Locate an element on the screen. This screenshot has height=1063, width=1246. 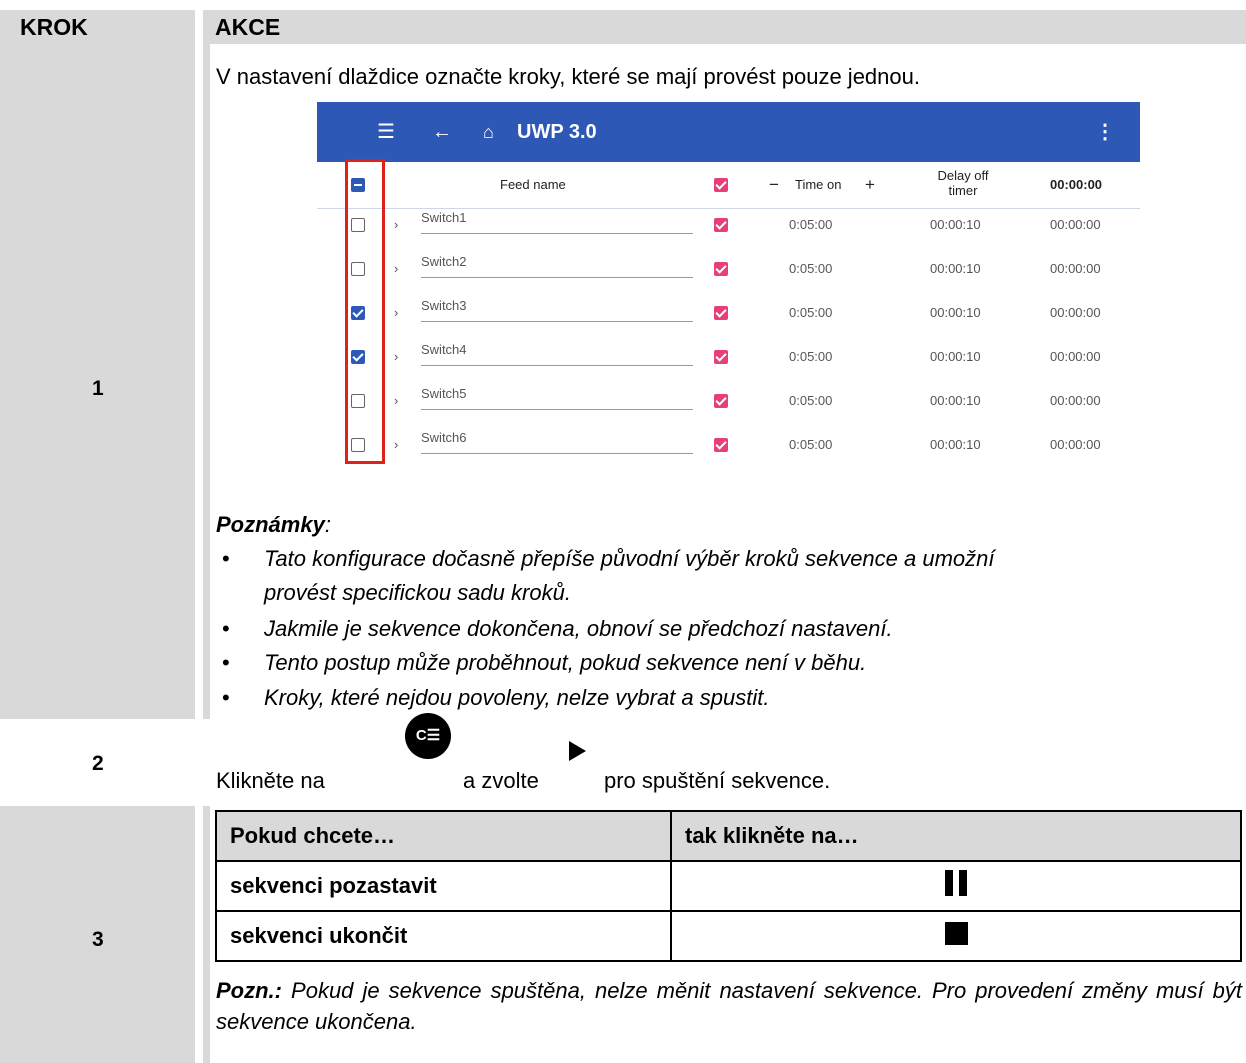
step3-number: 3 is located at coordinates (98, 939).